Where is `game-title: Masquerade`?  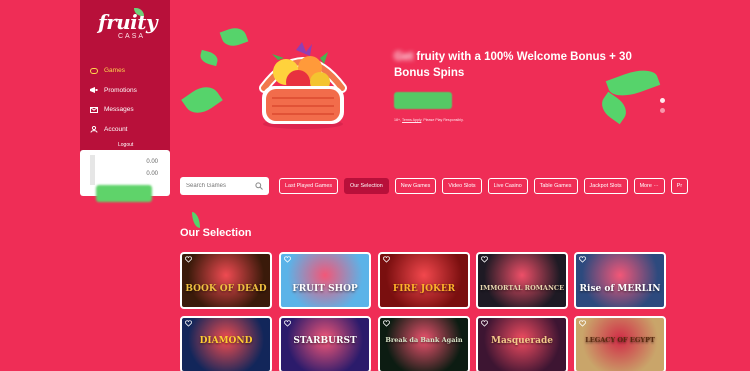
game-title: Masquerade is located at coordinates (521, 341).